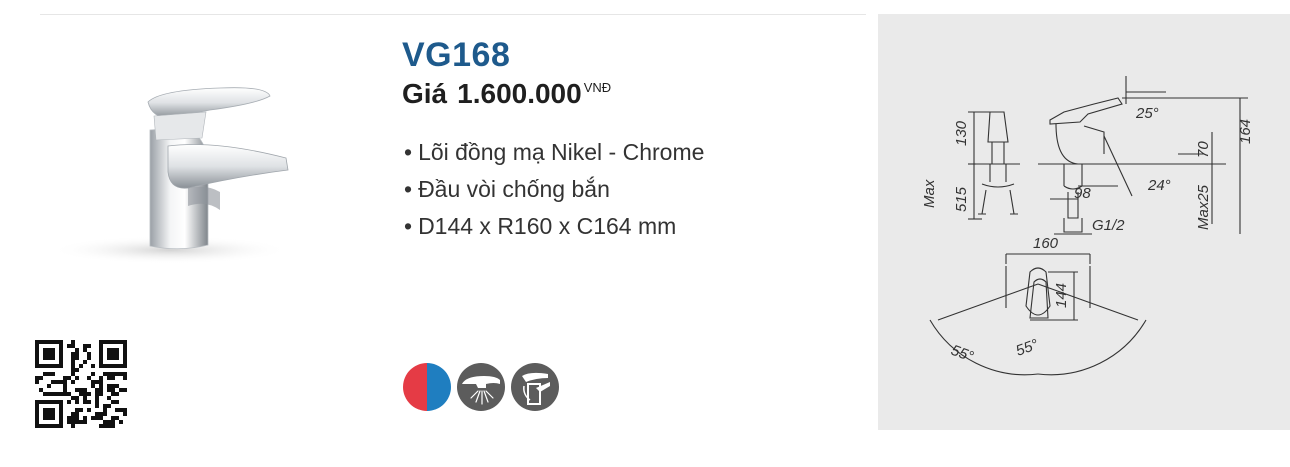 The image size is (1290, 467). What do you see at coordinates (597, 87) in the screenshot?
I see `price-currency: VNĐ` at bounding box center [597, 87].